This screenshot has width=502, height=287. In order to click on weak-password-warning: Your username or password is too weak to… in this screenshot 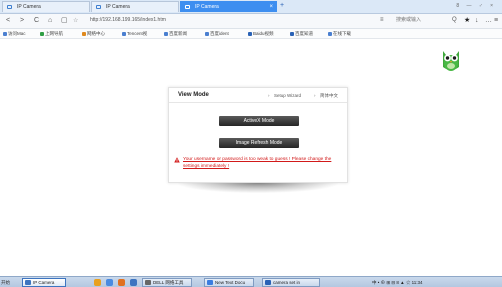, I will do `click(264, 163)`.